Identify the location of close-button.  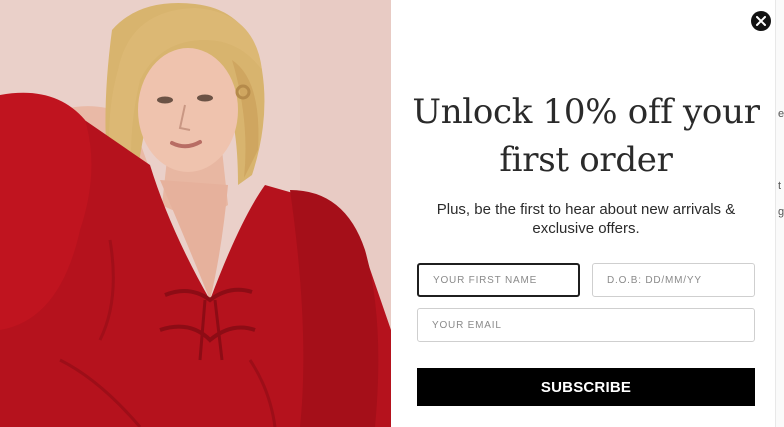
(761, 21).